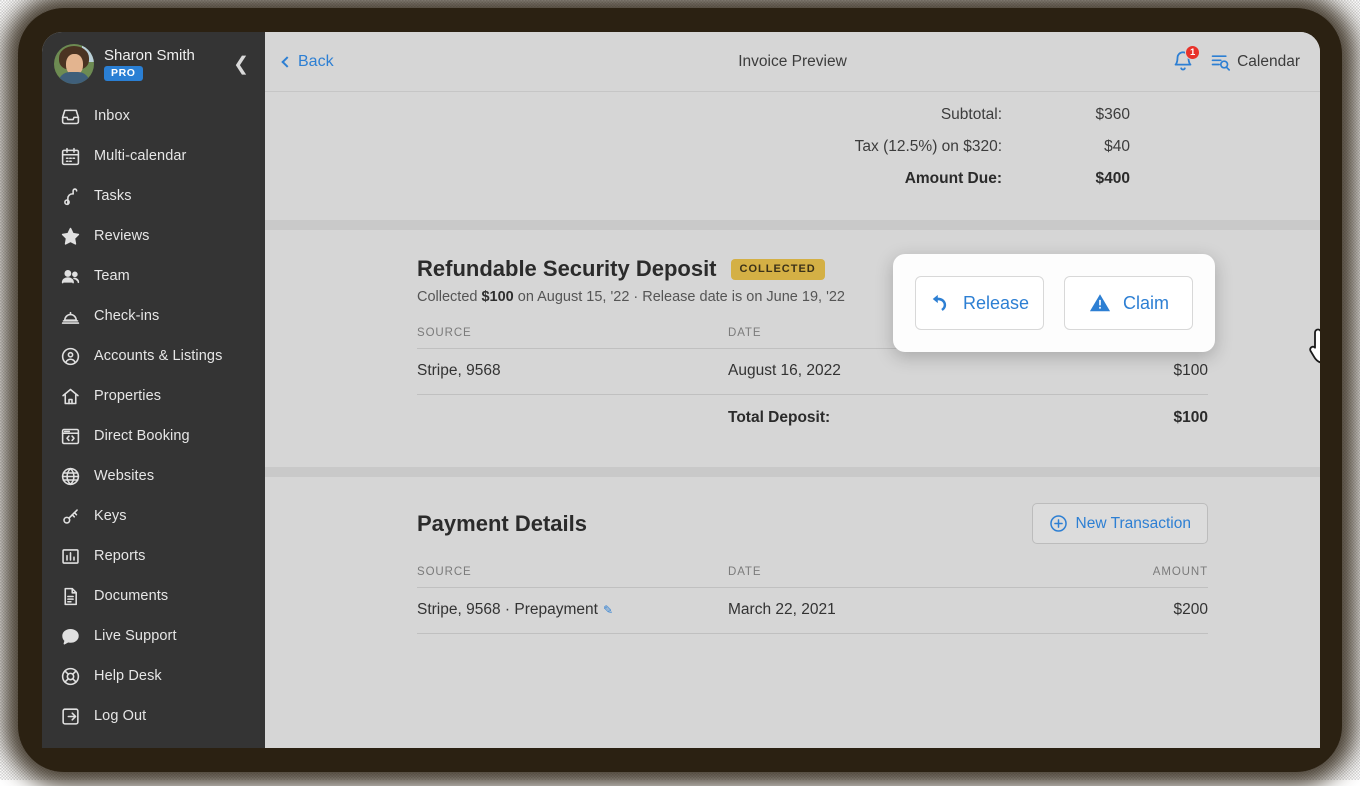 The height and width of the screenshot is (786, 1360). I want to click on chevron-left-icon: ❮, so click(241, 64).